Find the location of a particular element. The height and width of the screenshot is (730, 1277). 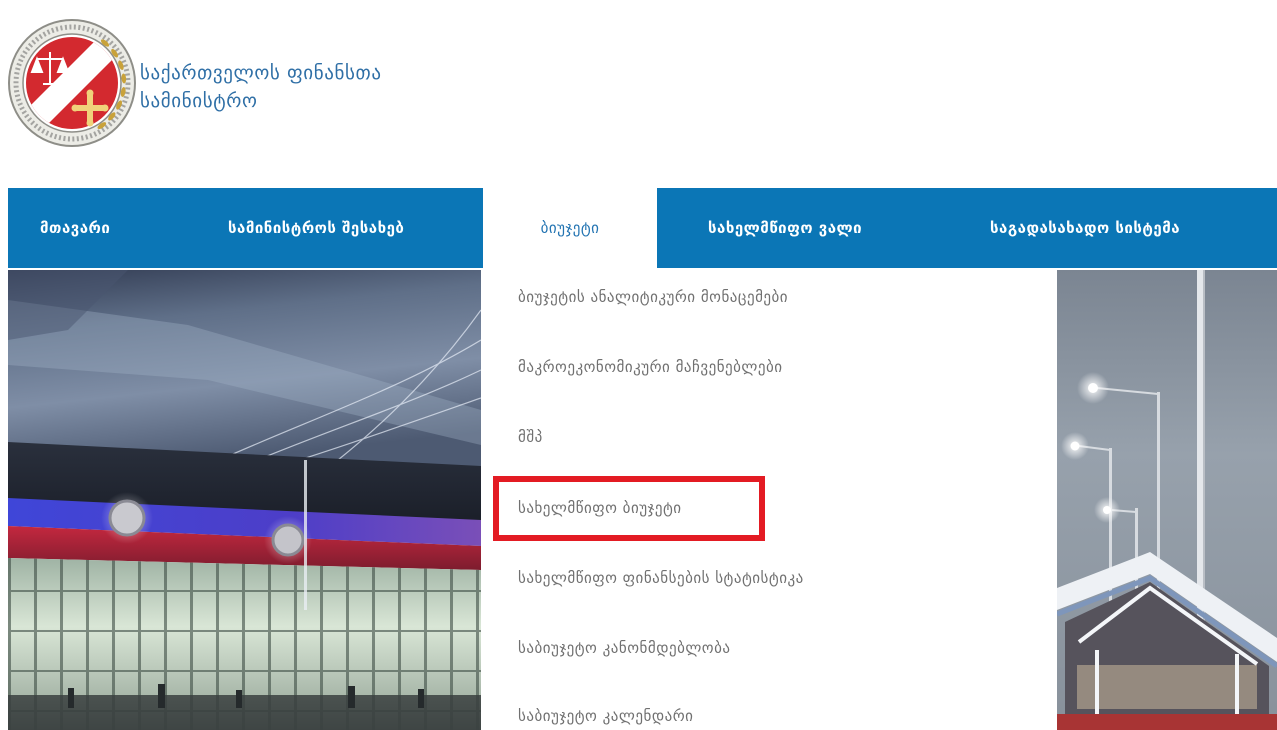

ministry-name-line2: სამინისტრო is located at coordinates (199, 101).